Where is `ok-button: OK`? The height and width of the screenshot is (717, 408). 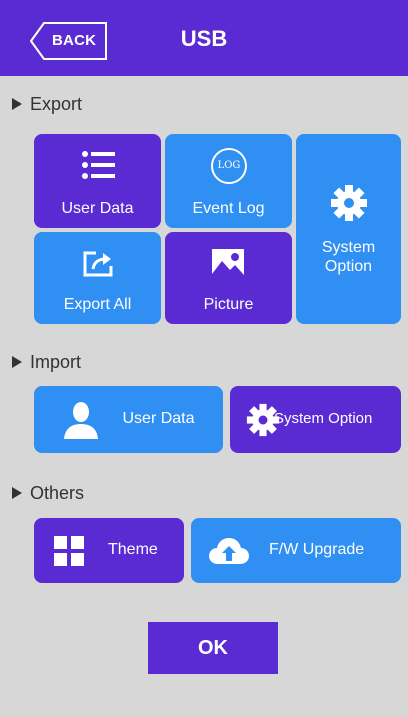
ok-button: OK is located at coordinates (213, 648).